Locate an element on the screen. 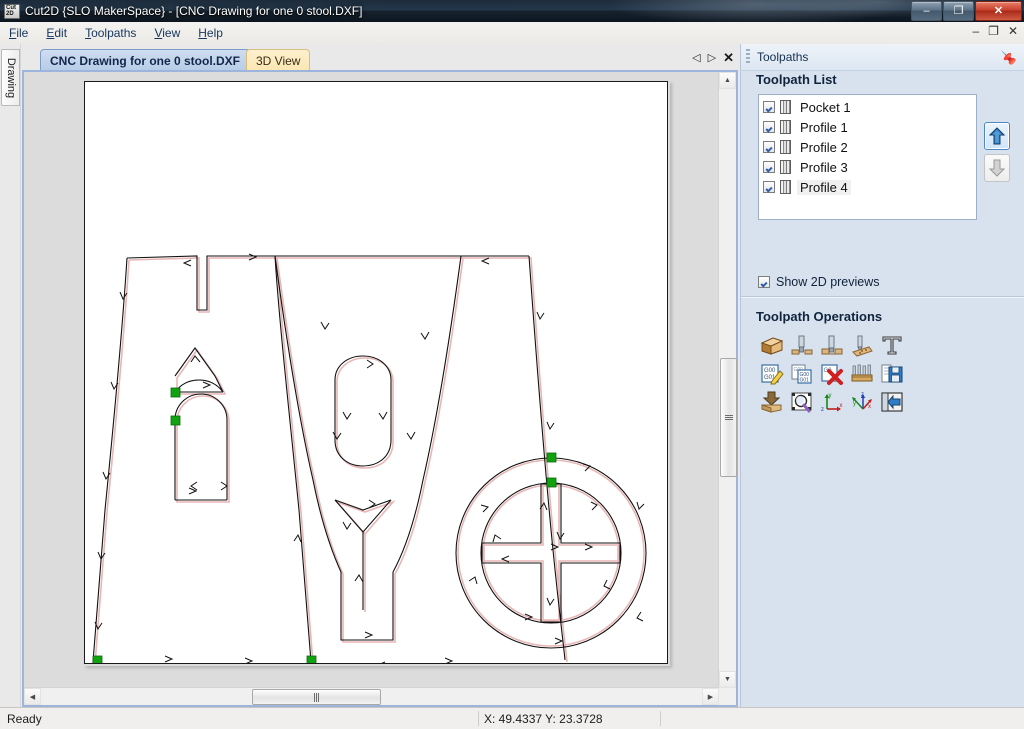 Image resolution: width=1024 pixels, height=729 pixels. set-3d-view-button: z y x is located at coordinates (862, 402).